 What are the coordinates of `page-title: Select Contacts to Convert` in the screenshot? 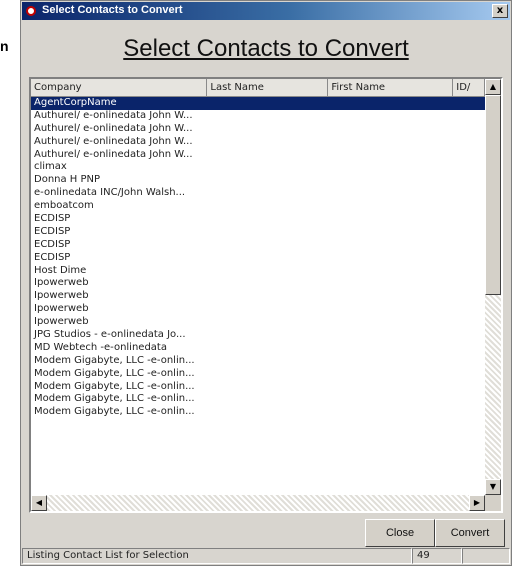 It's located at (266, 48).